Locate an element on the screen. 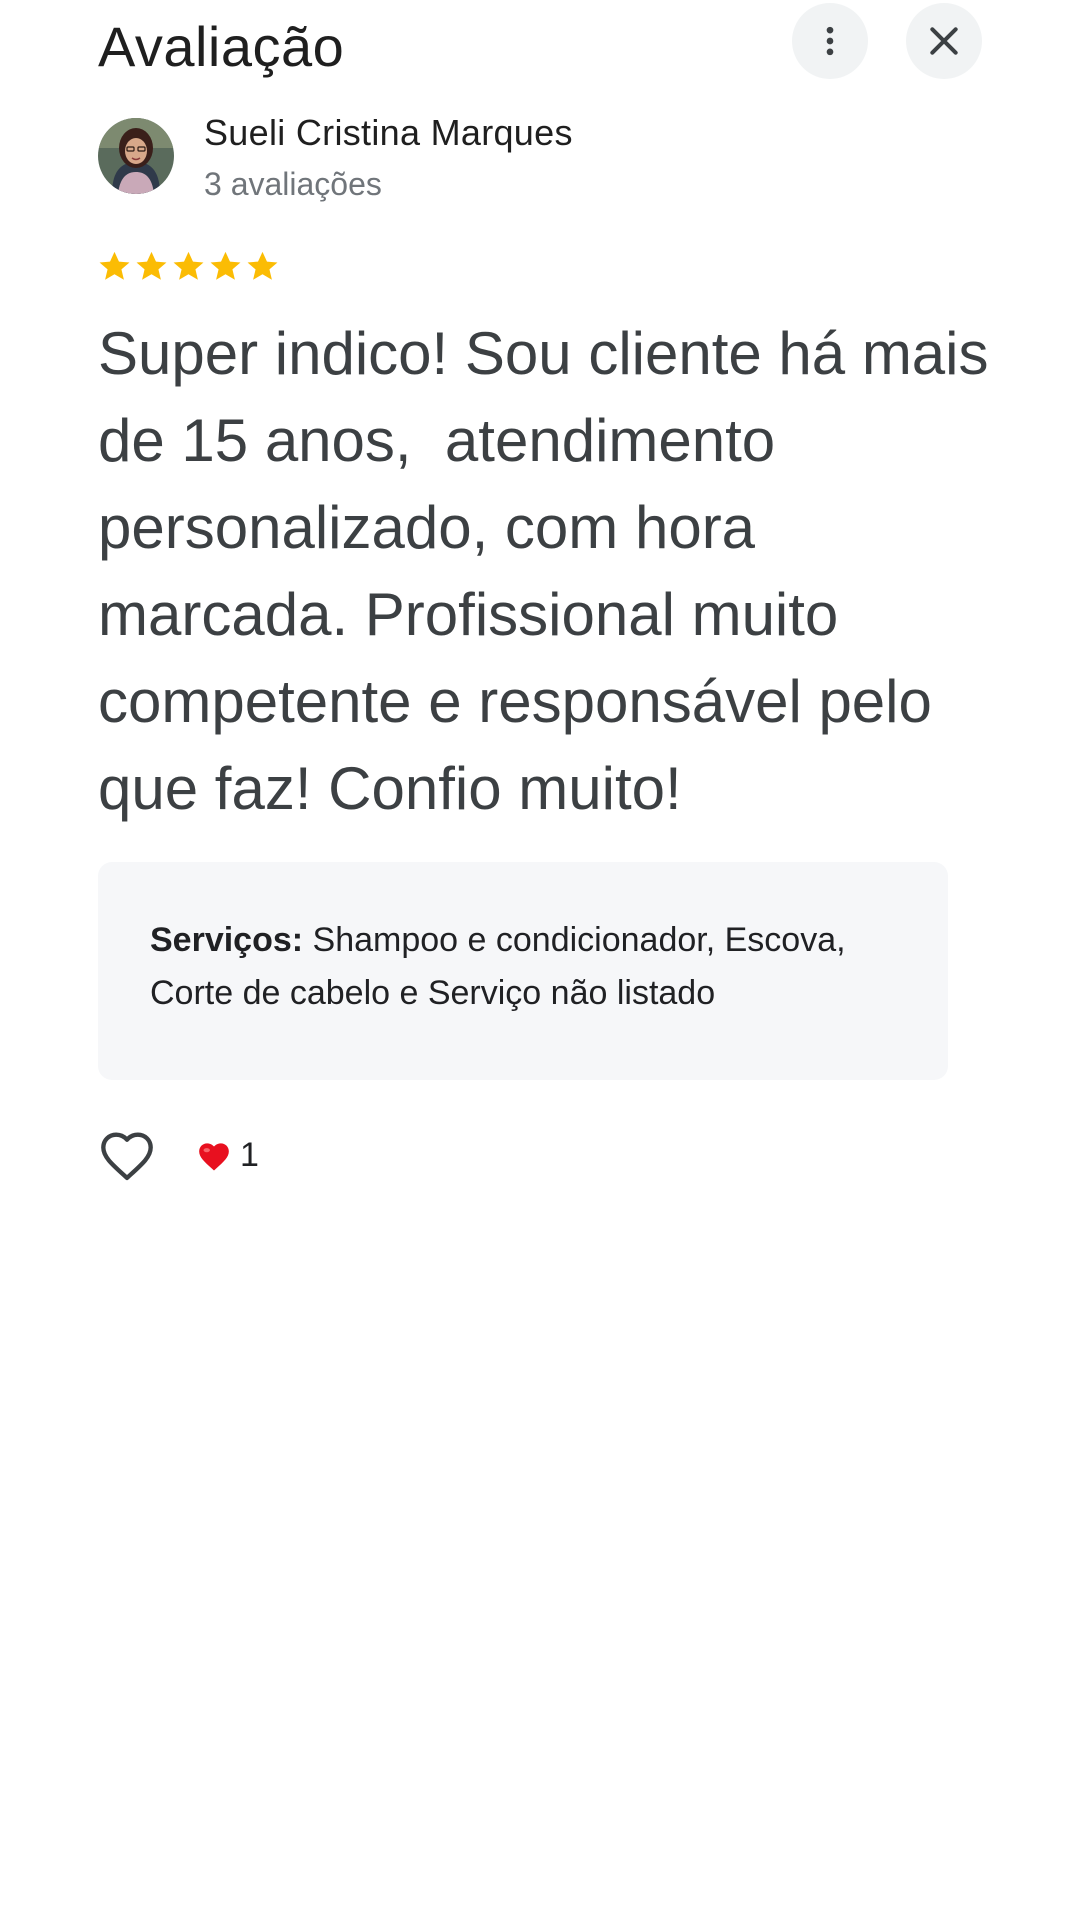 Image resolution: width=1080 pixels, height=1920 pixels. star-rating is located at coordinates (188, 266).